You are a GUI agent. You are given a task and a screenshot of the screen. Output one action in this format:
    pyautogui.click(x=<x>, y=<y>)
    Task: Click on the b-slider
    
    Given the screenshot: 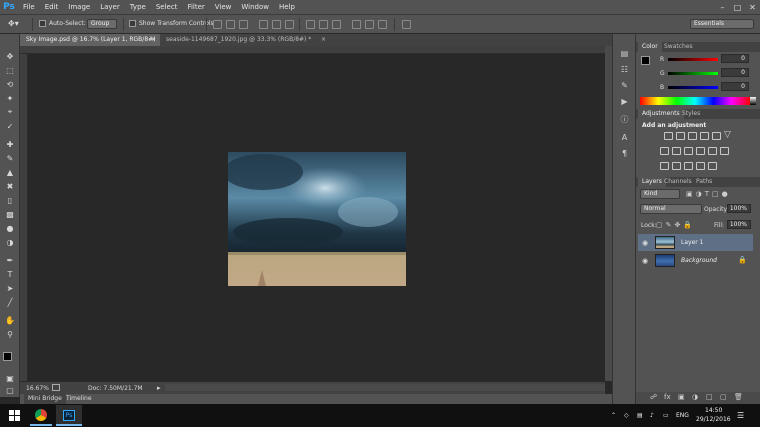 What is the action you would take?
    pyautogui.click(x=693, y=87)
    